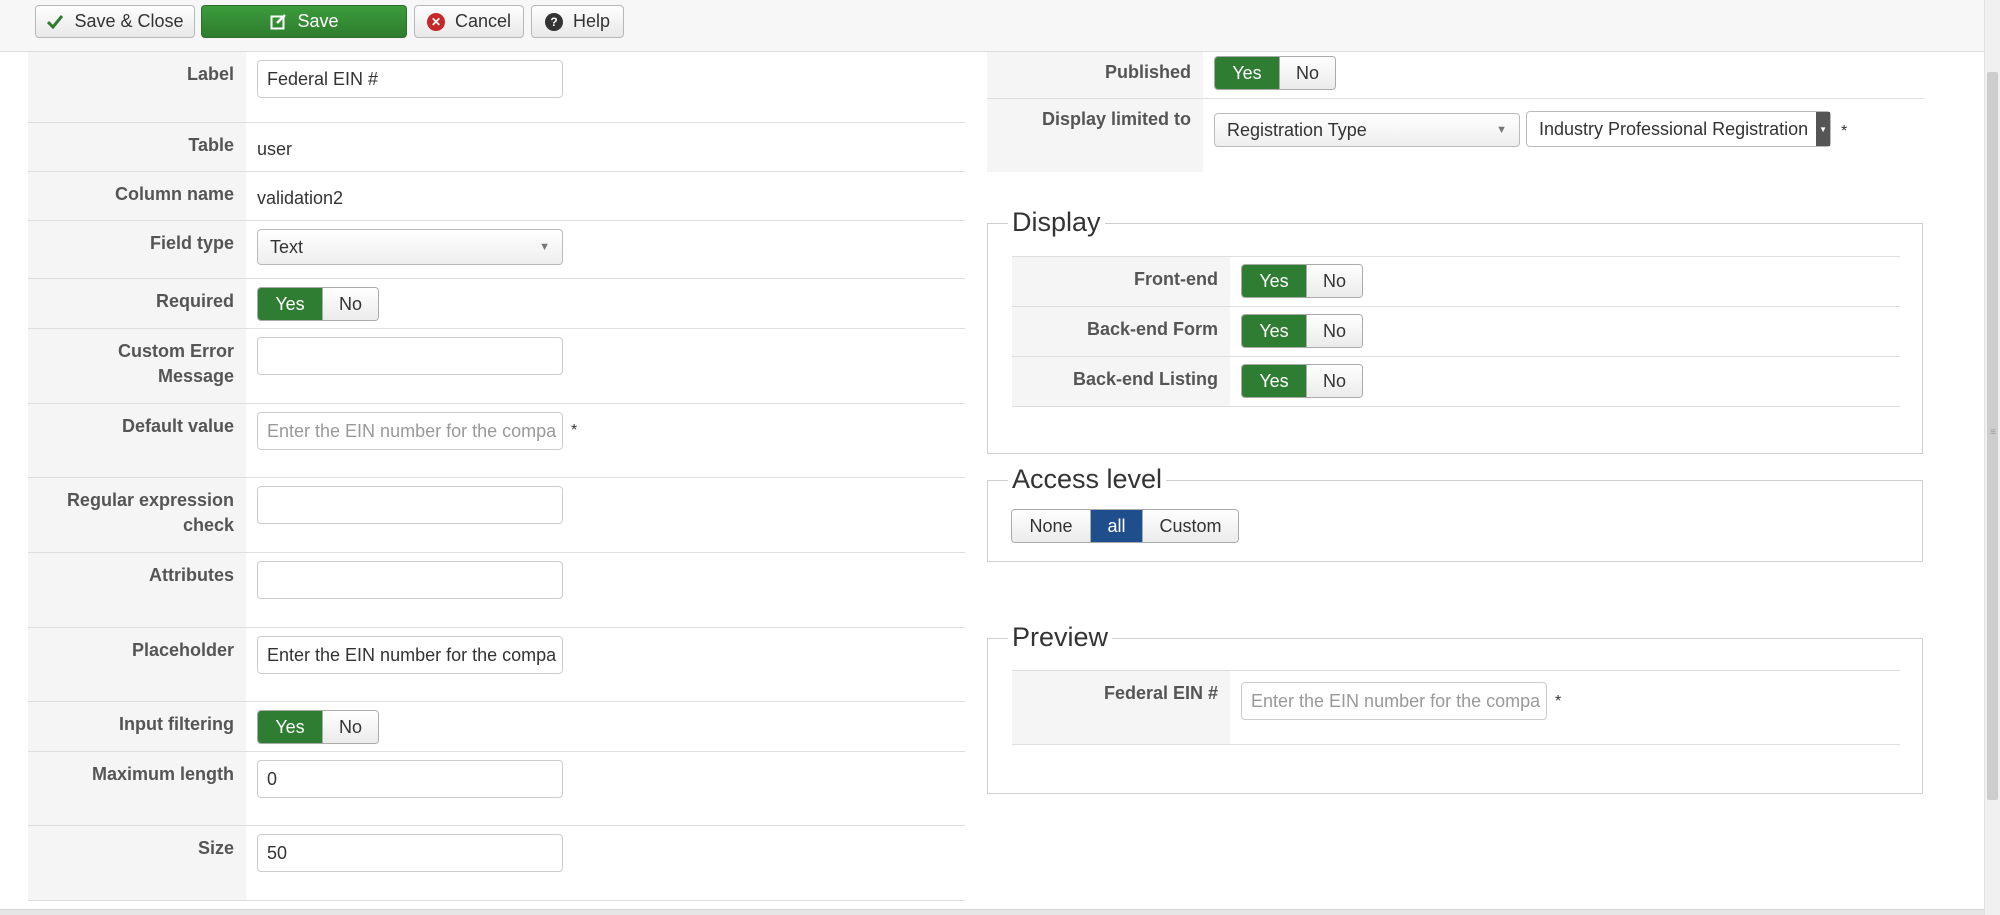 This screenshot has width=2000, height=915. What do you see at coordinates (137, 515) in the screenshot?
I see `regex-label: Regular expression check` at bounding box center [137, 515].